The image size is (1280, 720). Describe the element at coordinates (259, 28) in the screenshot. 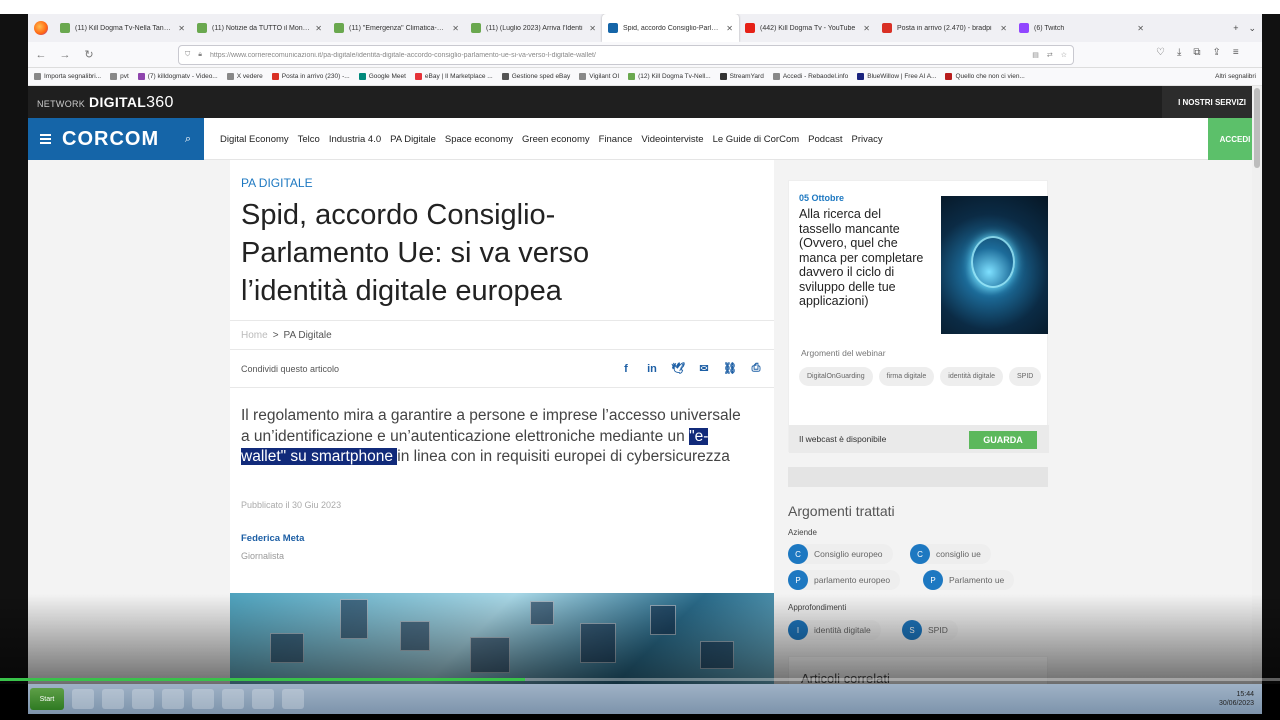

I see `browser-tab: (11) Notizie da TUTTO il Mondo | ✕` at that location.